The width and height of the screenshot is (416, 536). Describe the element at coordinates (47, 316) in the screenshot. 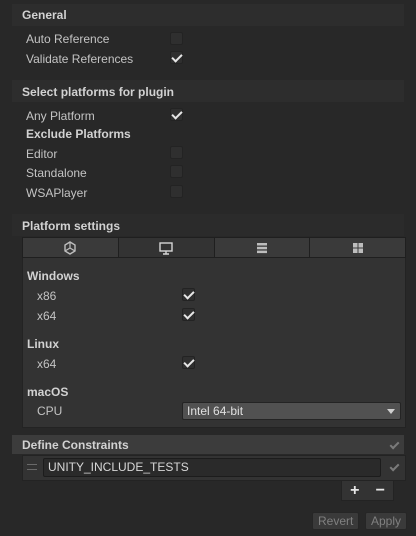

I see `windows-x64-label: x64` at that location.